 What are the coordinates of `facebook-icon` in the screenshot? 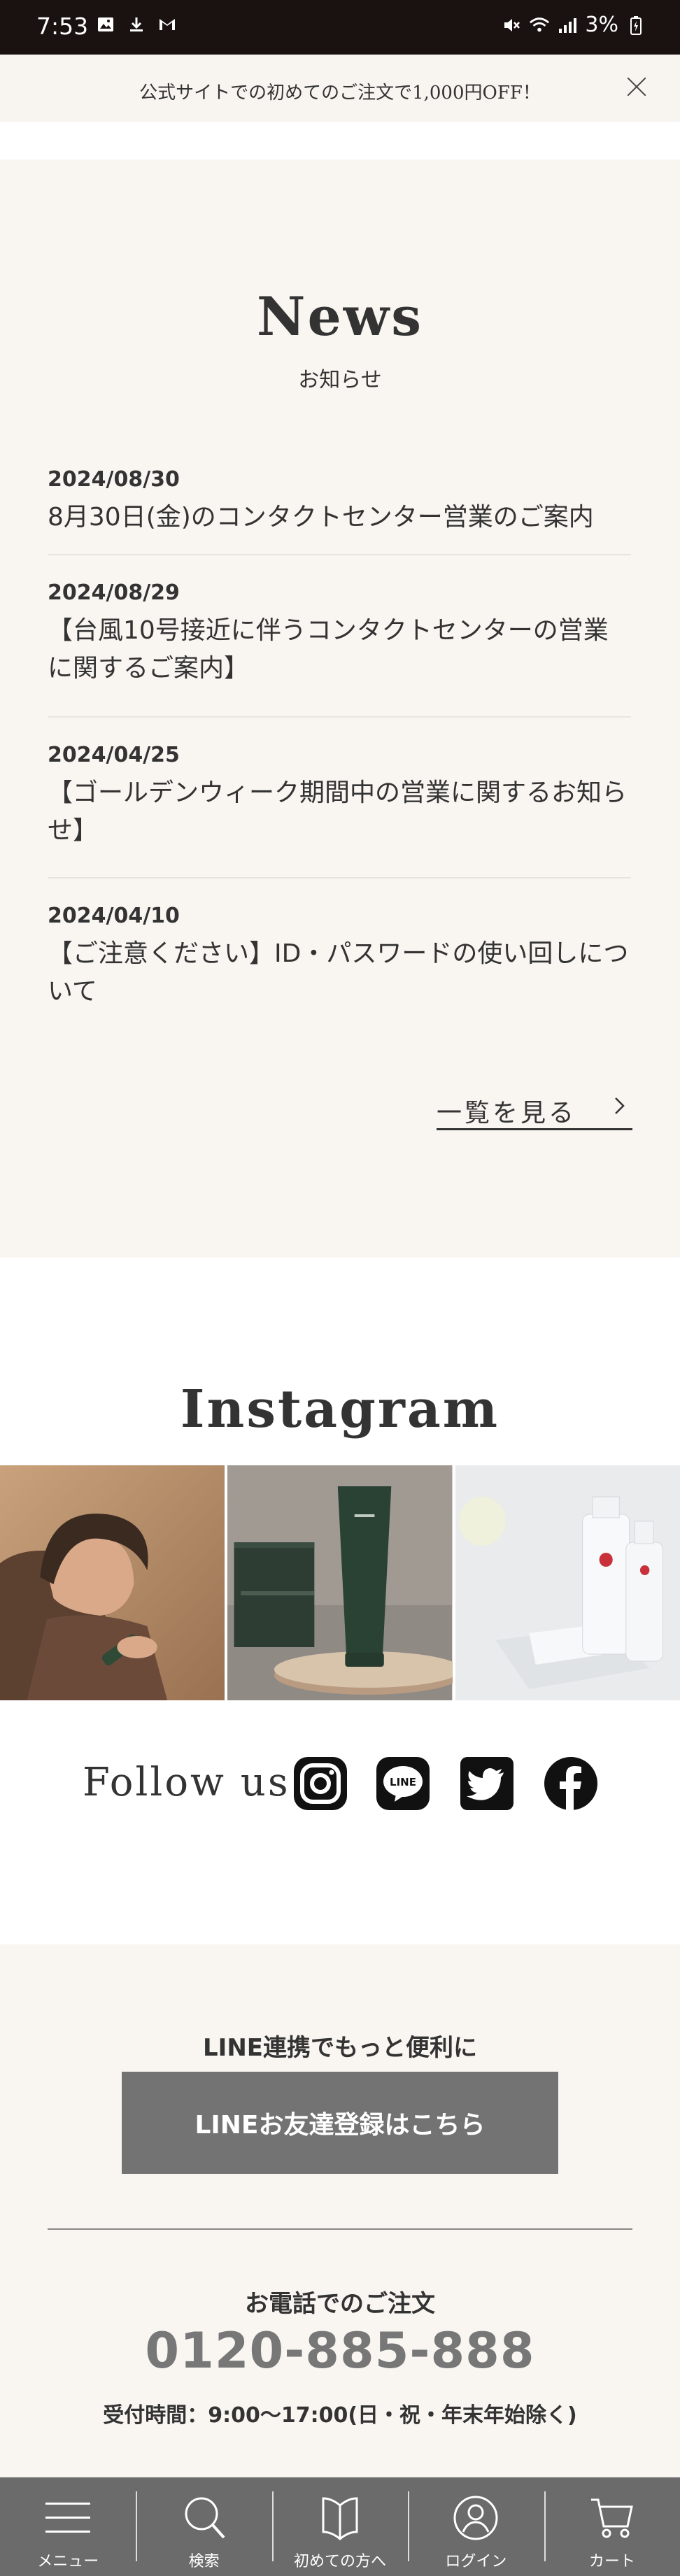 It's located at (571, 1784).